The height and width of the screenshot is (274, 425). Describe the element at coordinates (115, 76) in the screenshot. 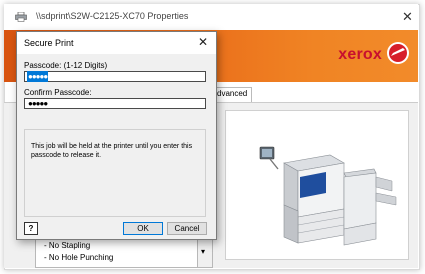

I see `passcode-field: ●●●●●` at that location.